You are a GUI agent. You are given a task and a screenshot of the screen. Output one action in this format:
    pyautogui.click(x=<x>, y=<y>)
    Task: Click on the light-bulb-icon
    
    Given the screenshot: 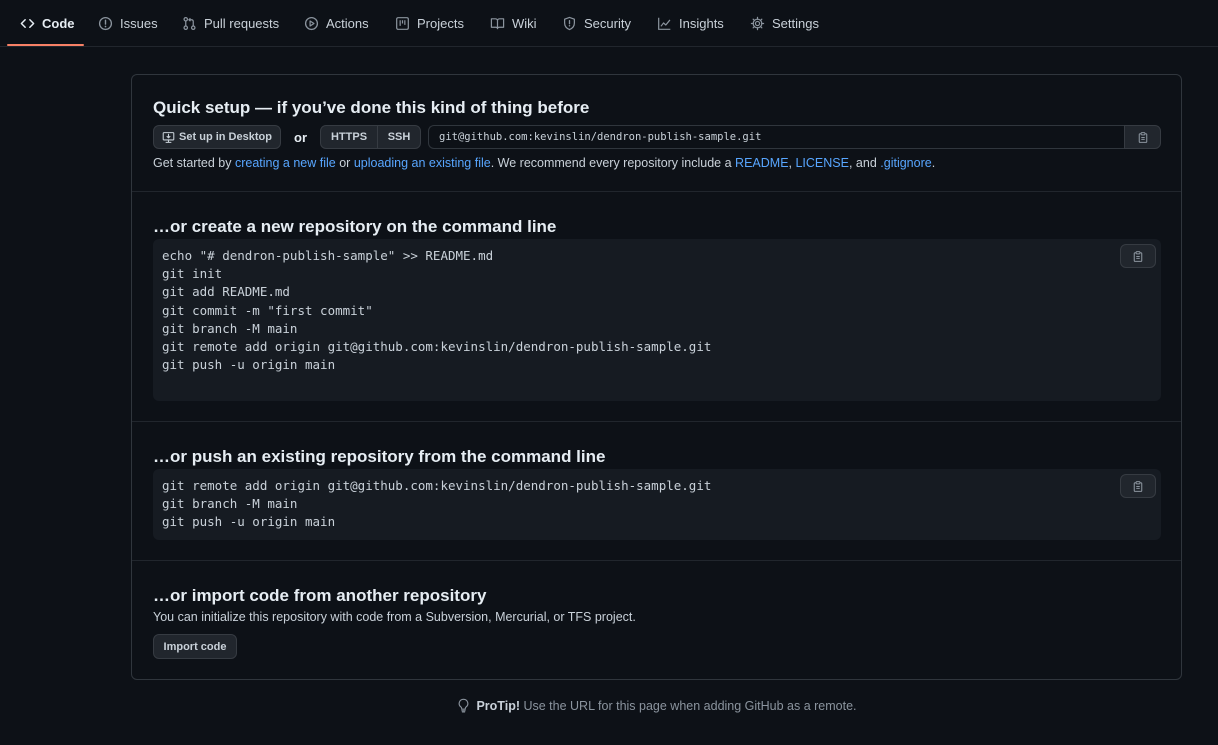 What is the action you would take?
    pyautogui.click(x=463, y=705)
    